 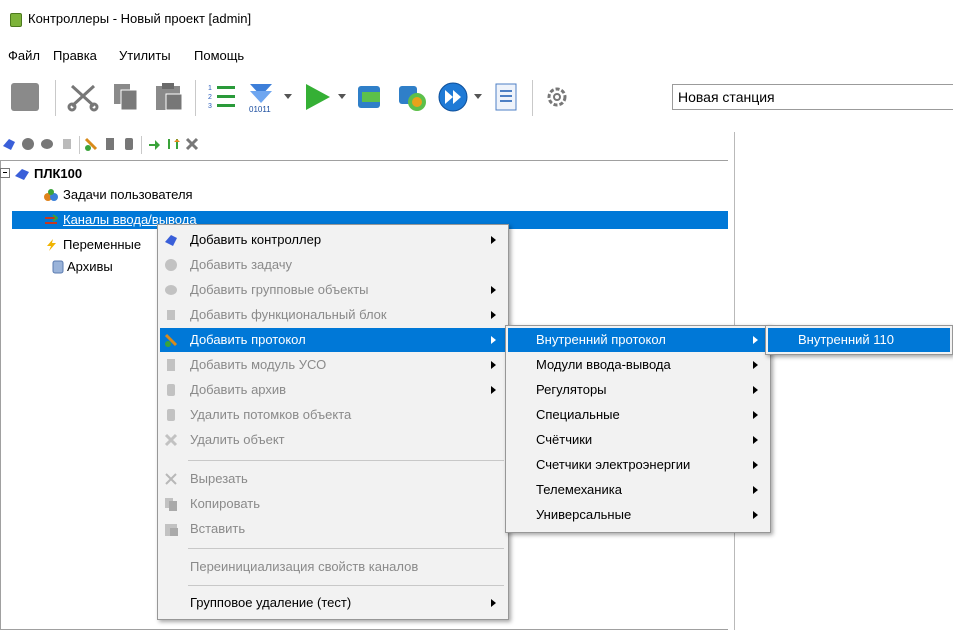 I want to click on run-icon, so click(x=317, y=97).